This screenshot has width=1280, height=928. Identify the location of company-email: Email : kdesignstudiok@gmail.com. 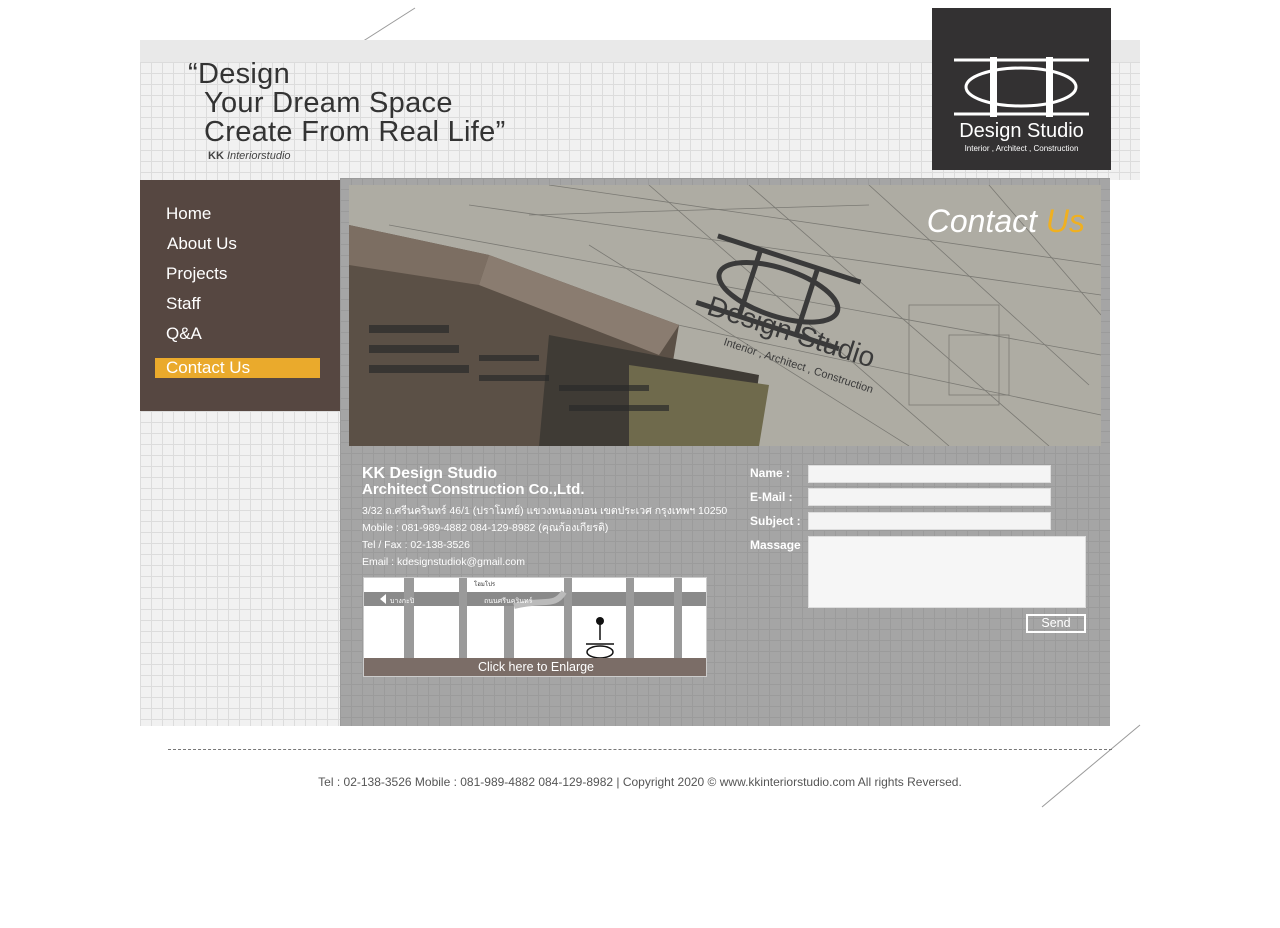
(544, 562).